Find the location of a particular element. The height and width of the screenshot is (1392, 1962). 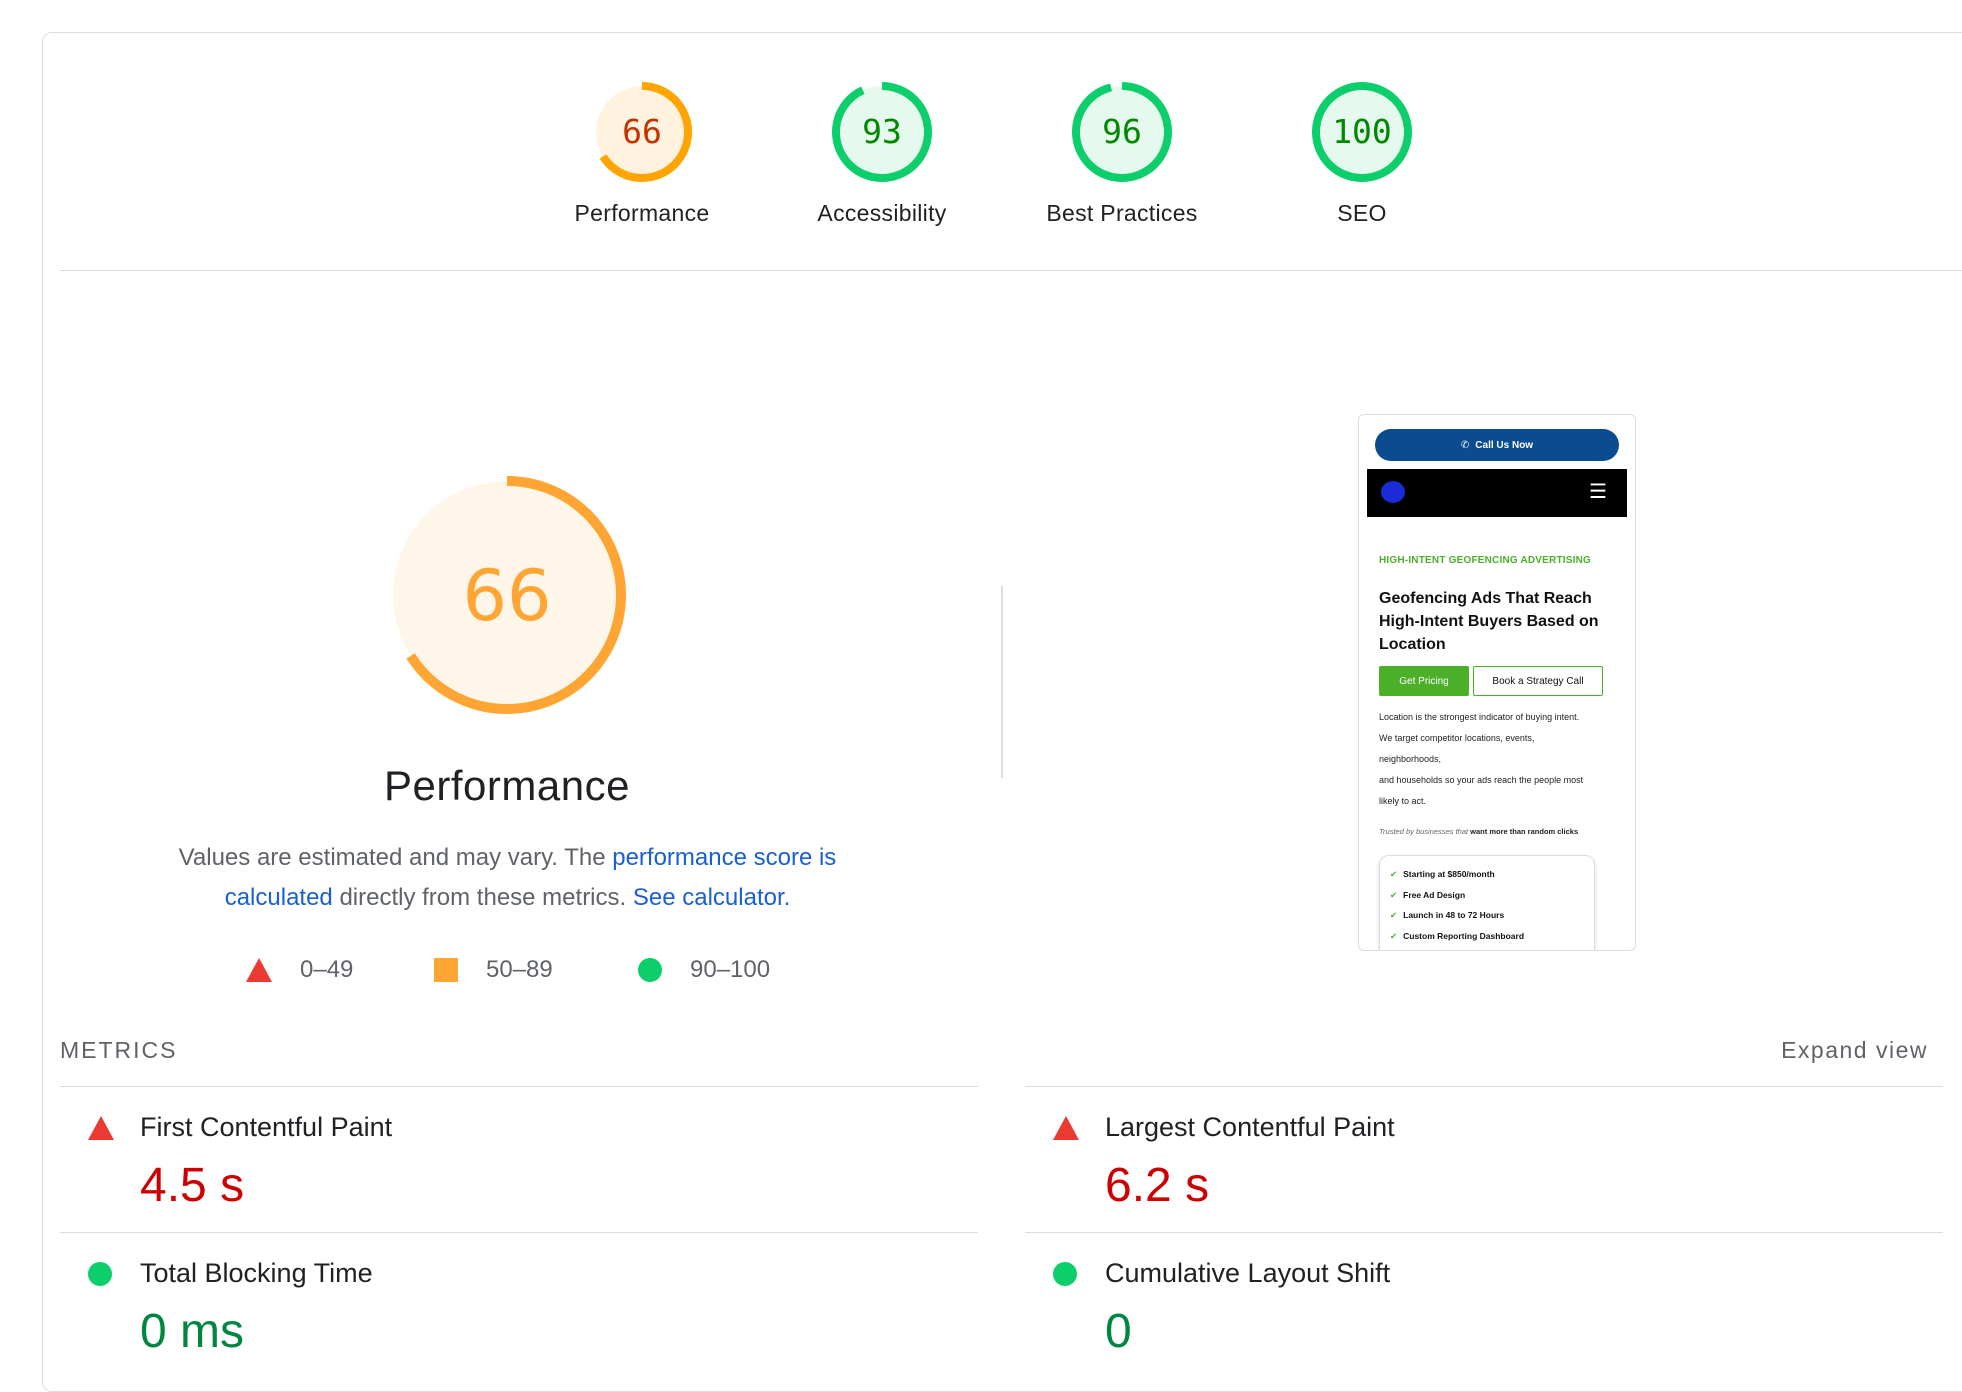

gauge-score: 93 is located at coordinates (882, 131).